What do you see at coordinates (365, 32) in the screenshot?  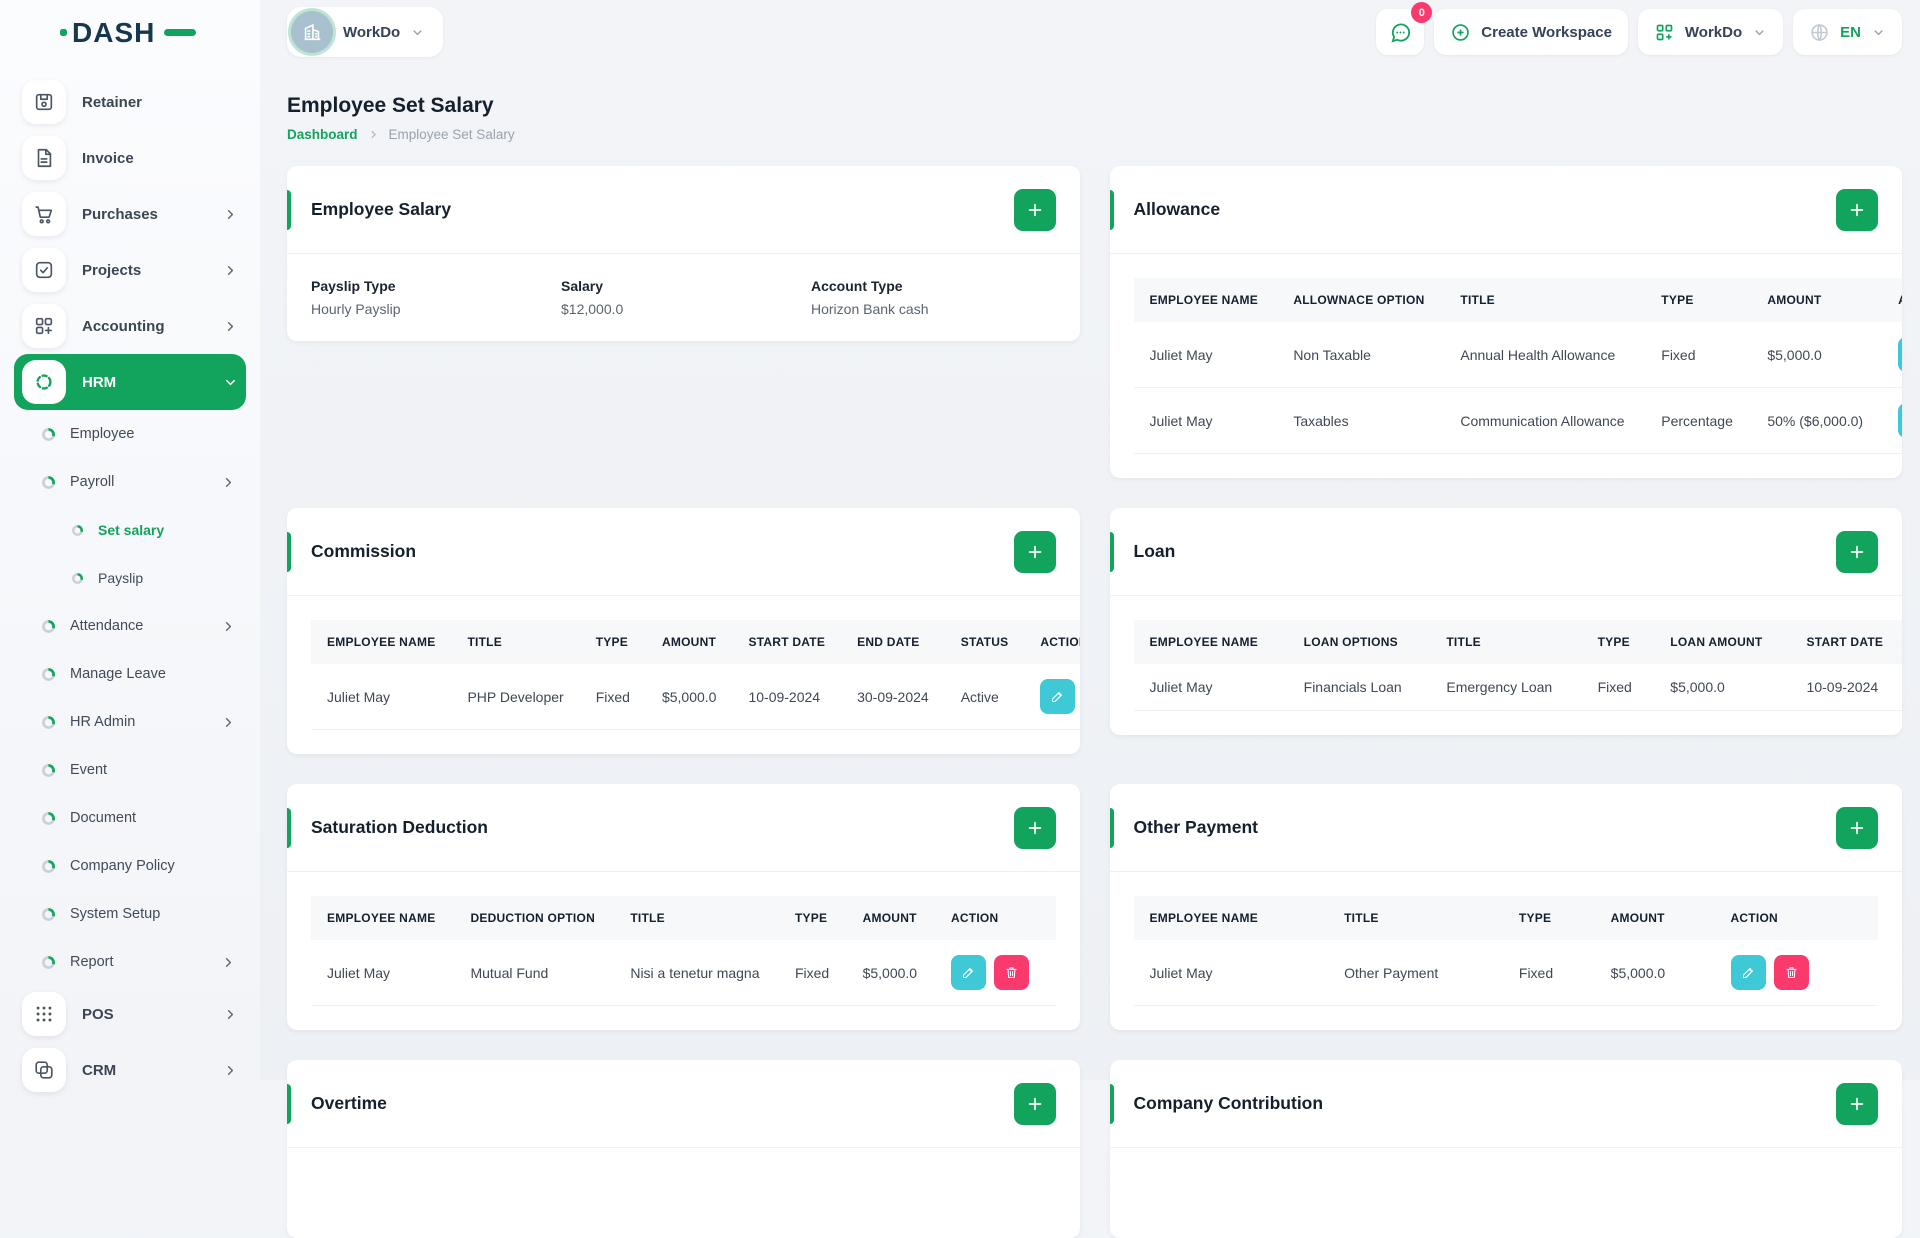 I see `workspace-selector: WorkDo` at bounding box center [365, 32].